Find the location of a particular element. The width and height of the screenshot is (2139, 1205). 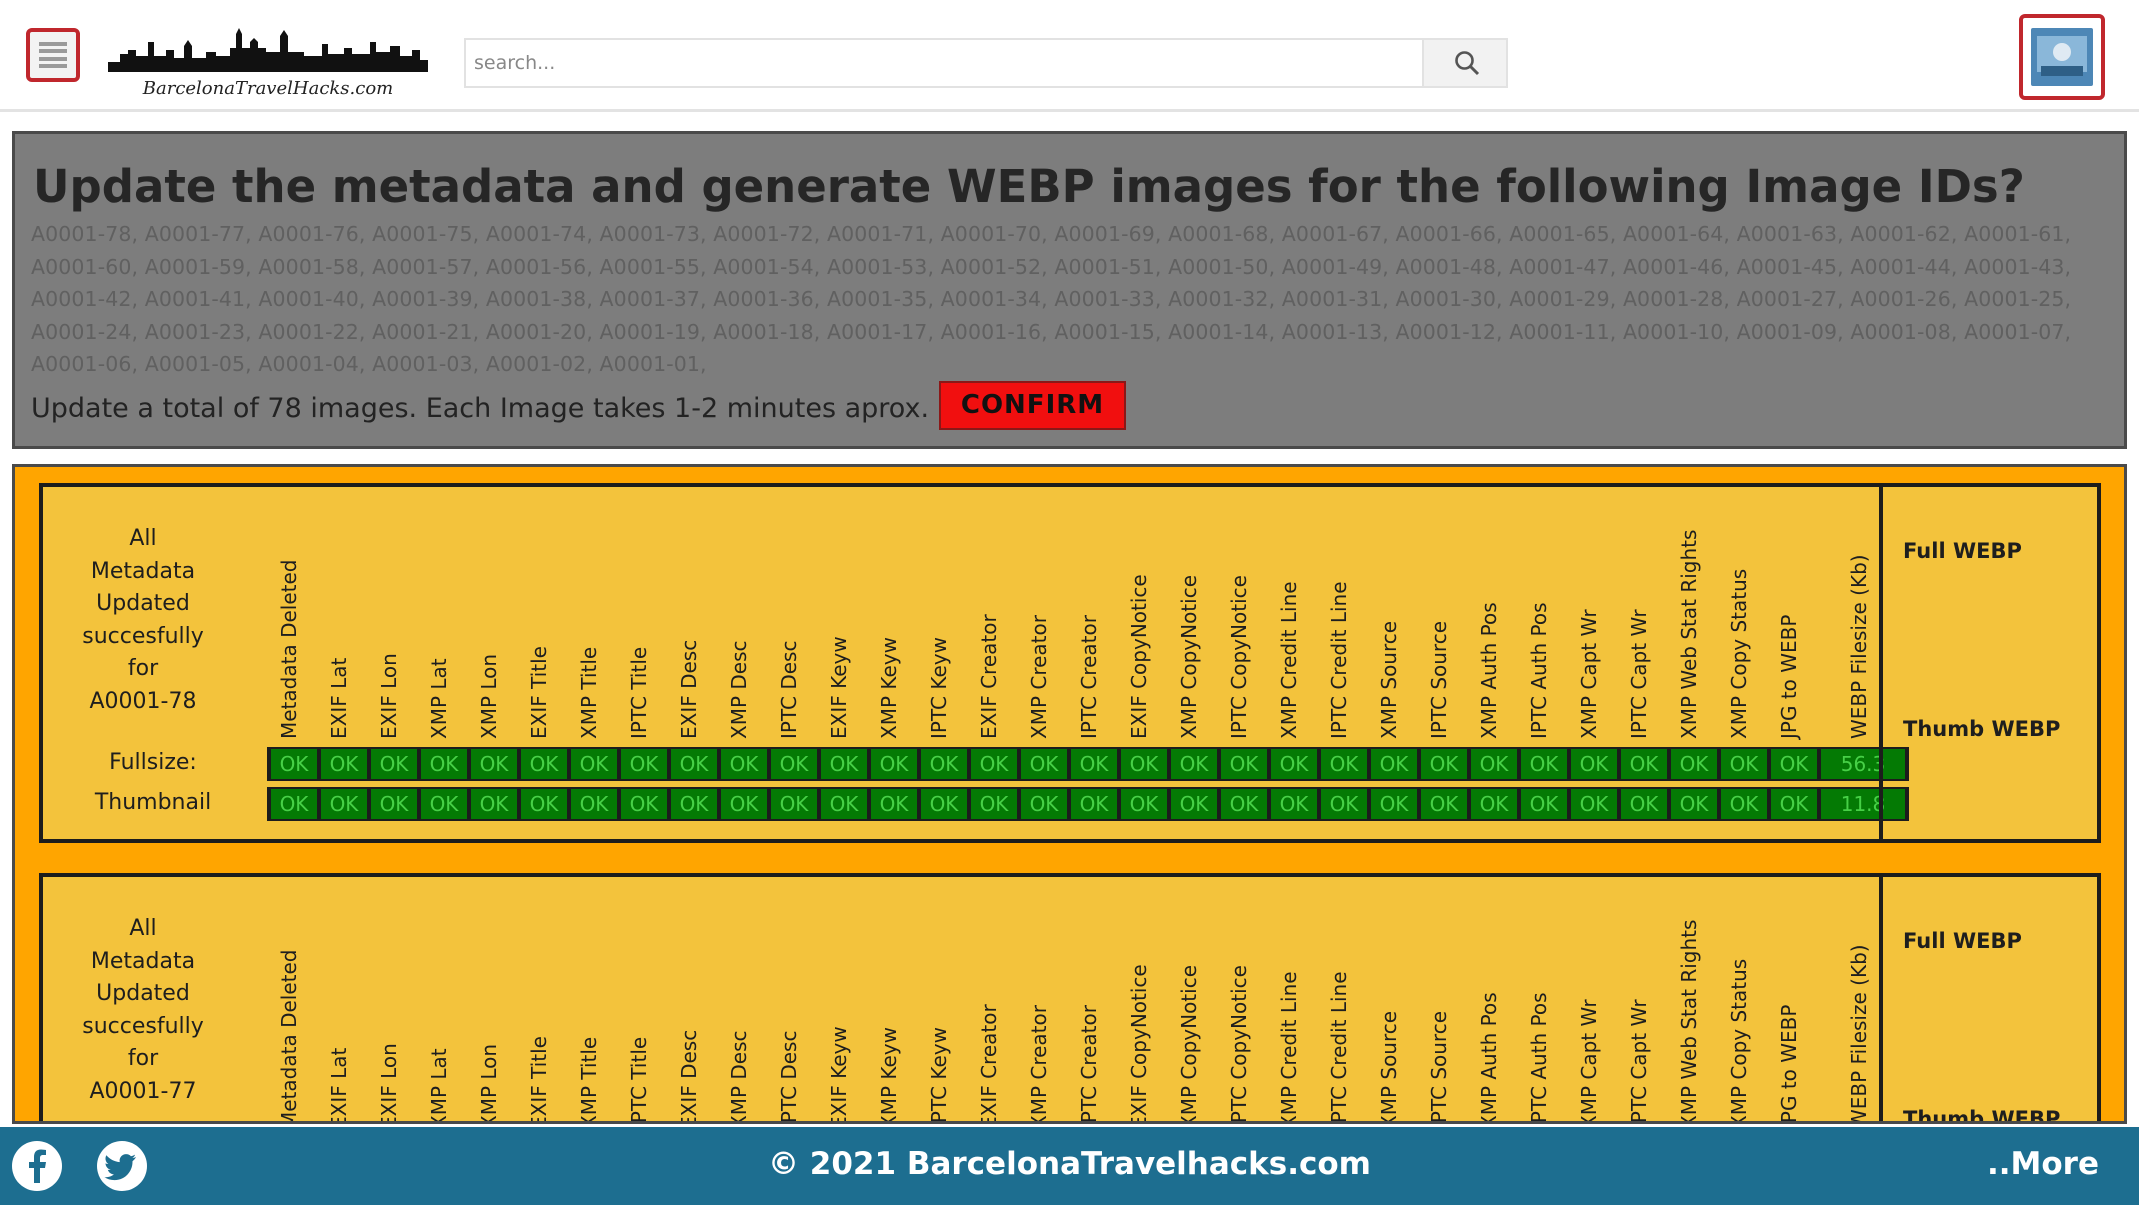

status-line: succesfully is located at coordinates (143, 636).